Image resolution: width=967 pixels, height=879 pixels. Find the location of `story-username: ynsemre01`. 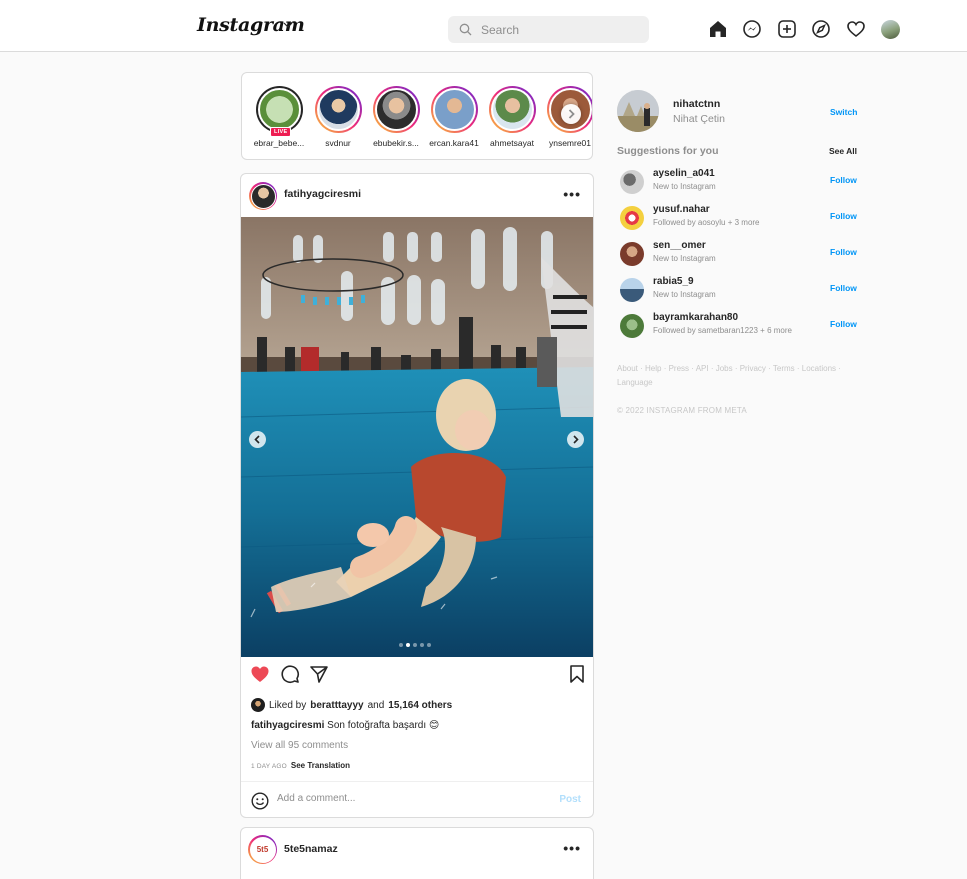

story-username: ynsemre01 is located at coordinates (570, 143).